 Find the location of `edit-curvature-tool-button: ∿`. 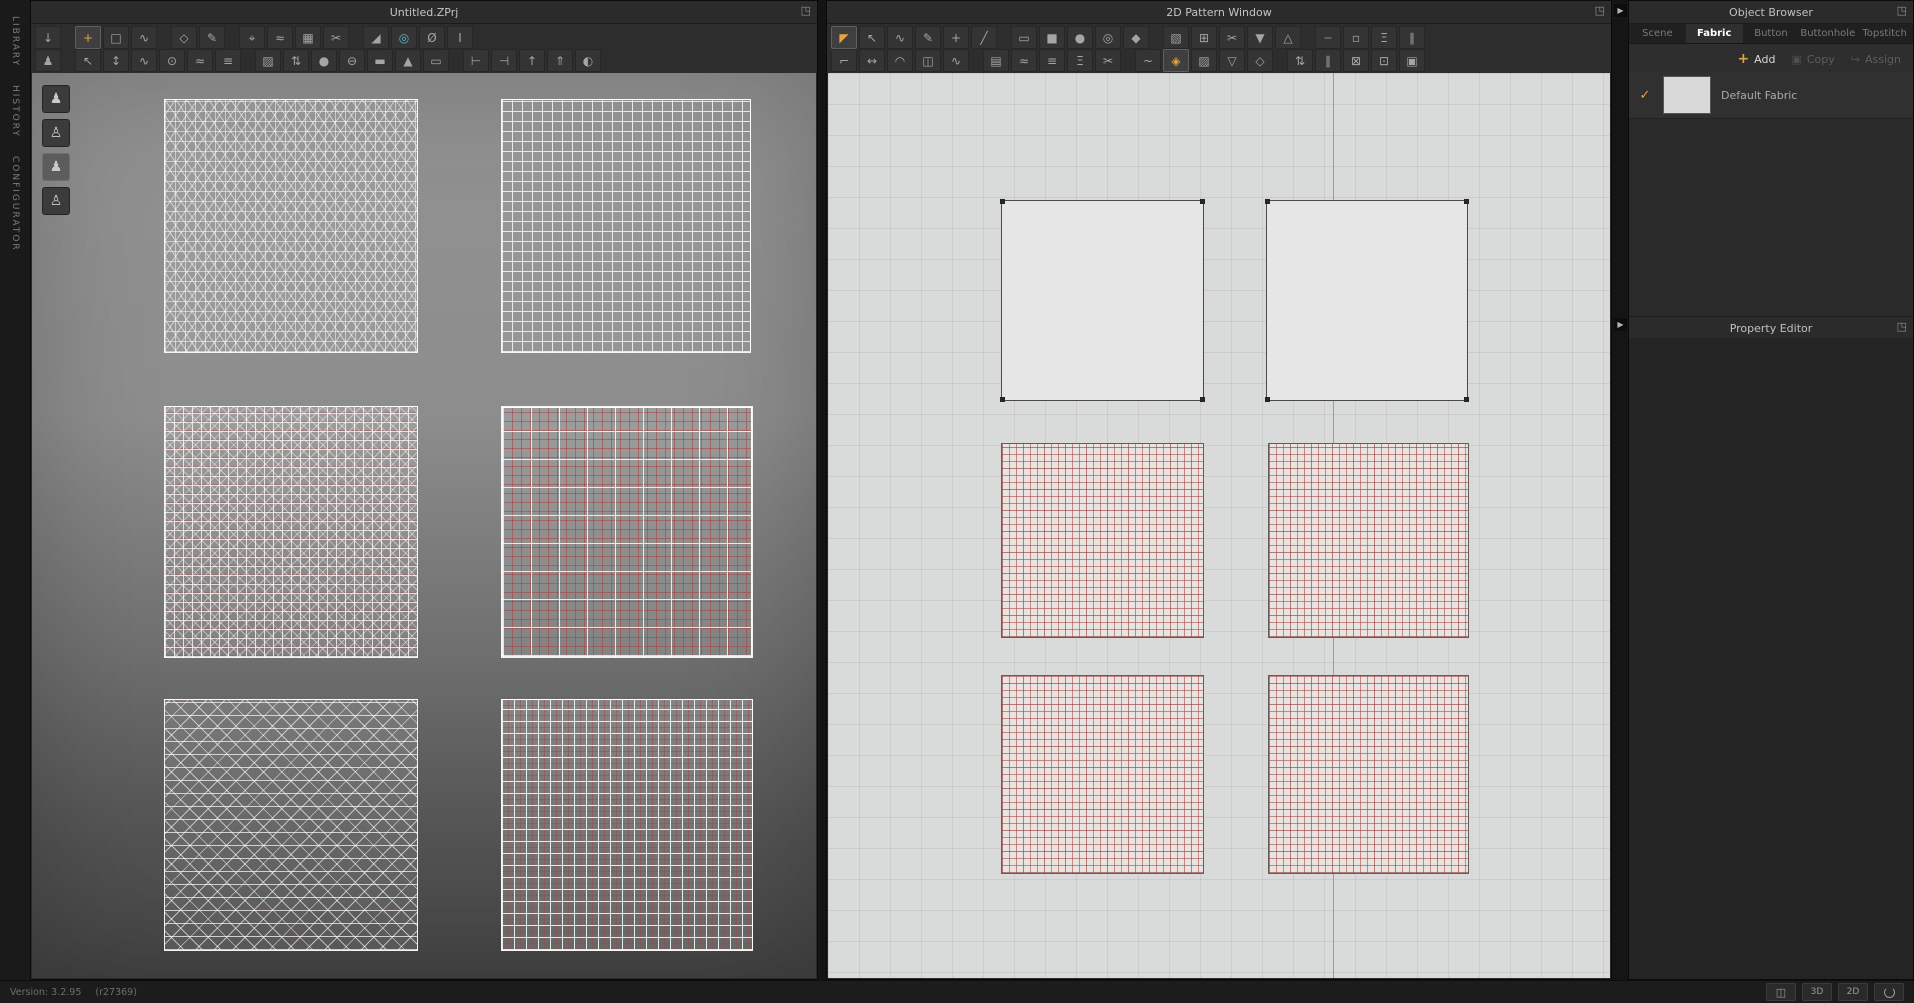

edit-curvature-tool-button: ∿ is located at coordinates (900, 37).